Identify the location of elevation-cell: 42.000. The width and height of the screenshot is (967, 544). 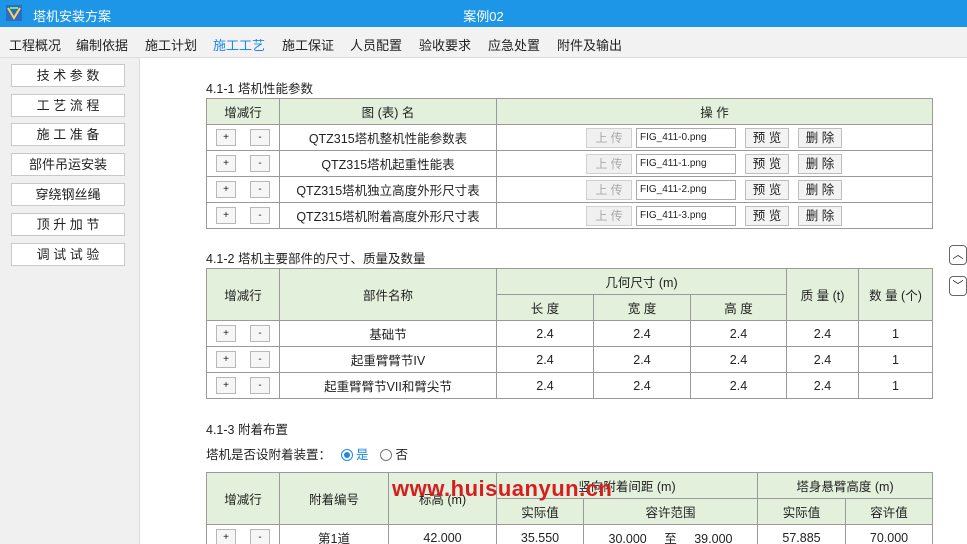
(442, 534).